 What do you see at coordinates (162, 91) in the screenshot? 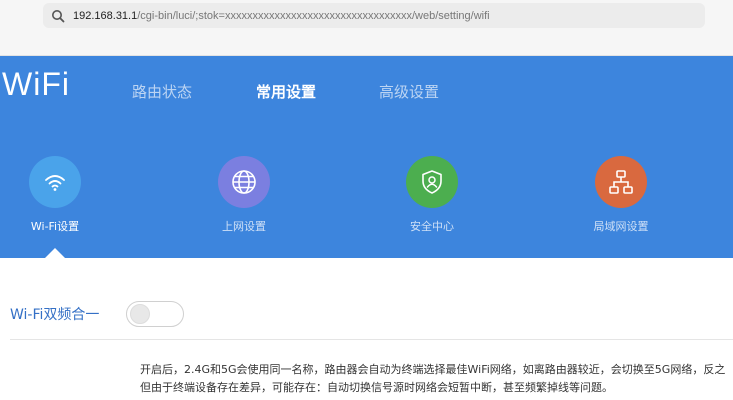
I see `nav-router-status: 路由状态` at bounding box center [162, 91].